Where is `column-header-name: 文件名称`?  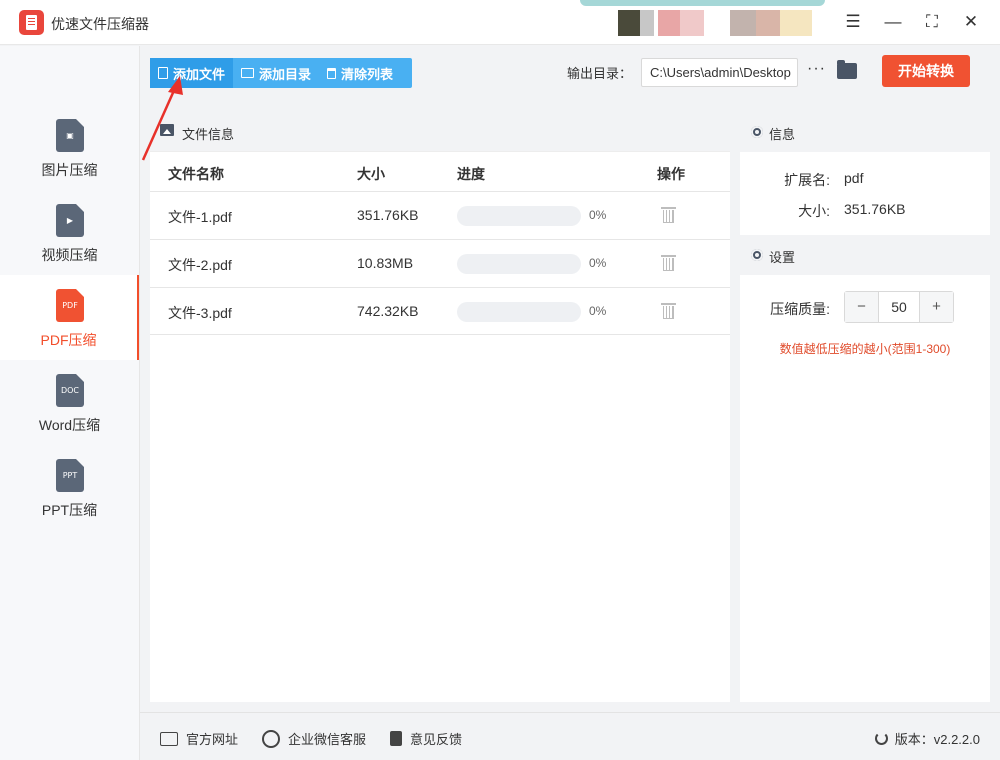 column-header-name: 文件名称 is located at coordinates (196, 174).